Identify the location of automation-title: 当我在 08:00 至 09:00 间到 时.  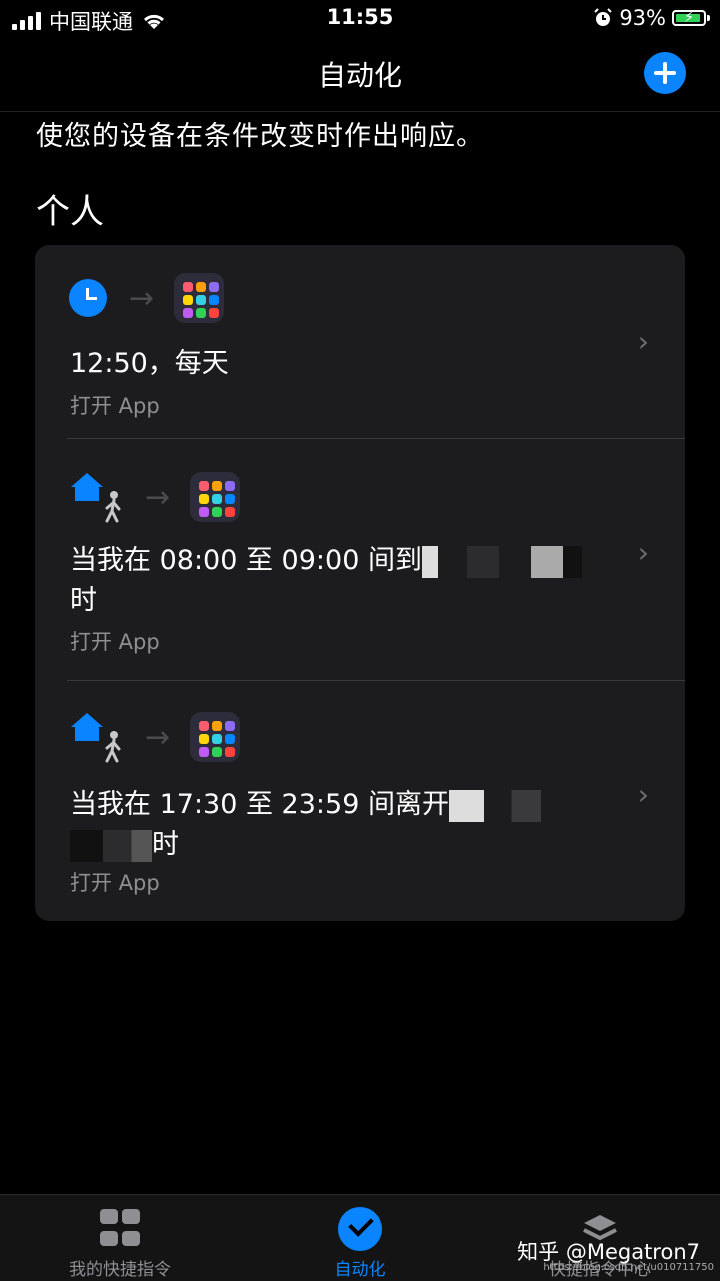
(350, 581).